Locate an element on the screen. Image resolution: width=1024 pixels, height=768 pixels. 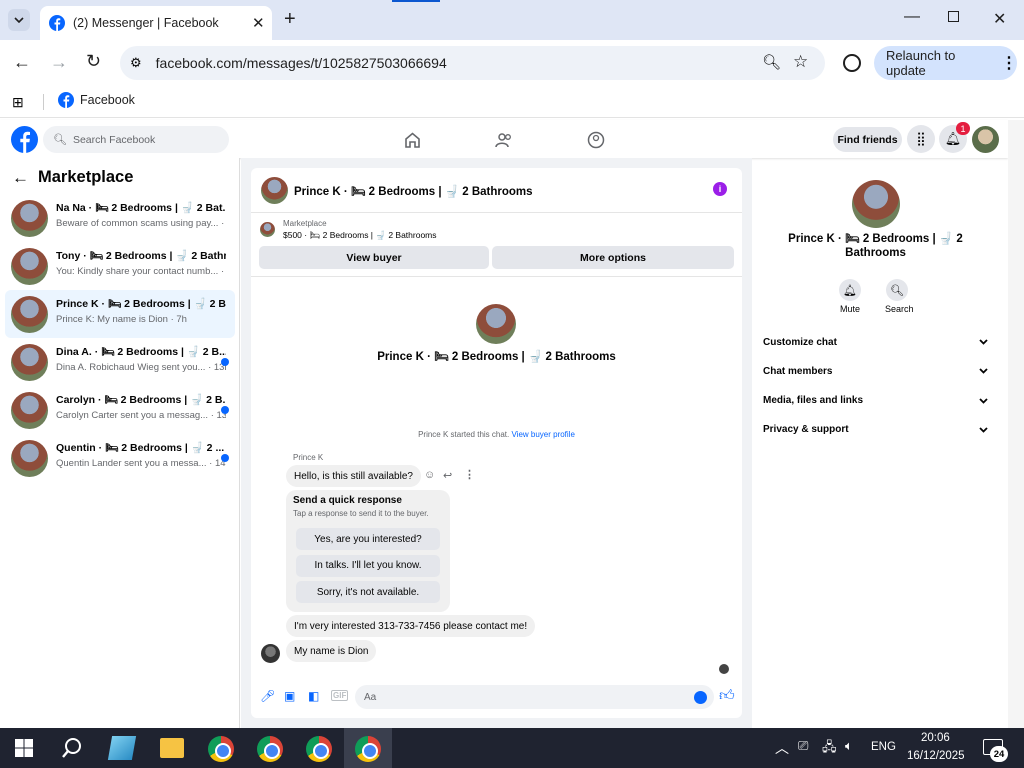
groups-icon is located at coordinates (596, 140).